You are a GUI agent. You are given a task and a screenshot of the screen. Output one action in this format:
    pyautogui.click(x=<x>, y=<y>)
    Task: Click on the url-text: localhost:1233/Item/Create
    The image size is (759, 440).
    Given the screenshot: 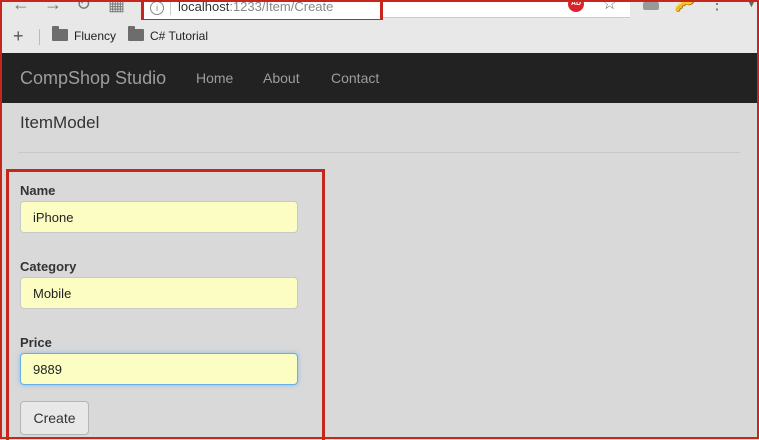 What is the action you would take?
    pyautogui.click(x=255, y=7)
    